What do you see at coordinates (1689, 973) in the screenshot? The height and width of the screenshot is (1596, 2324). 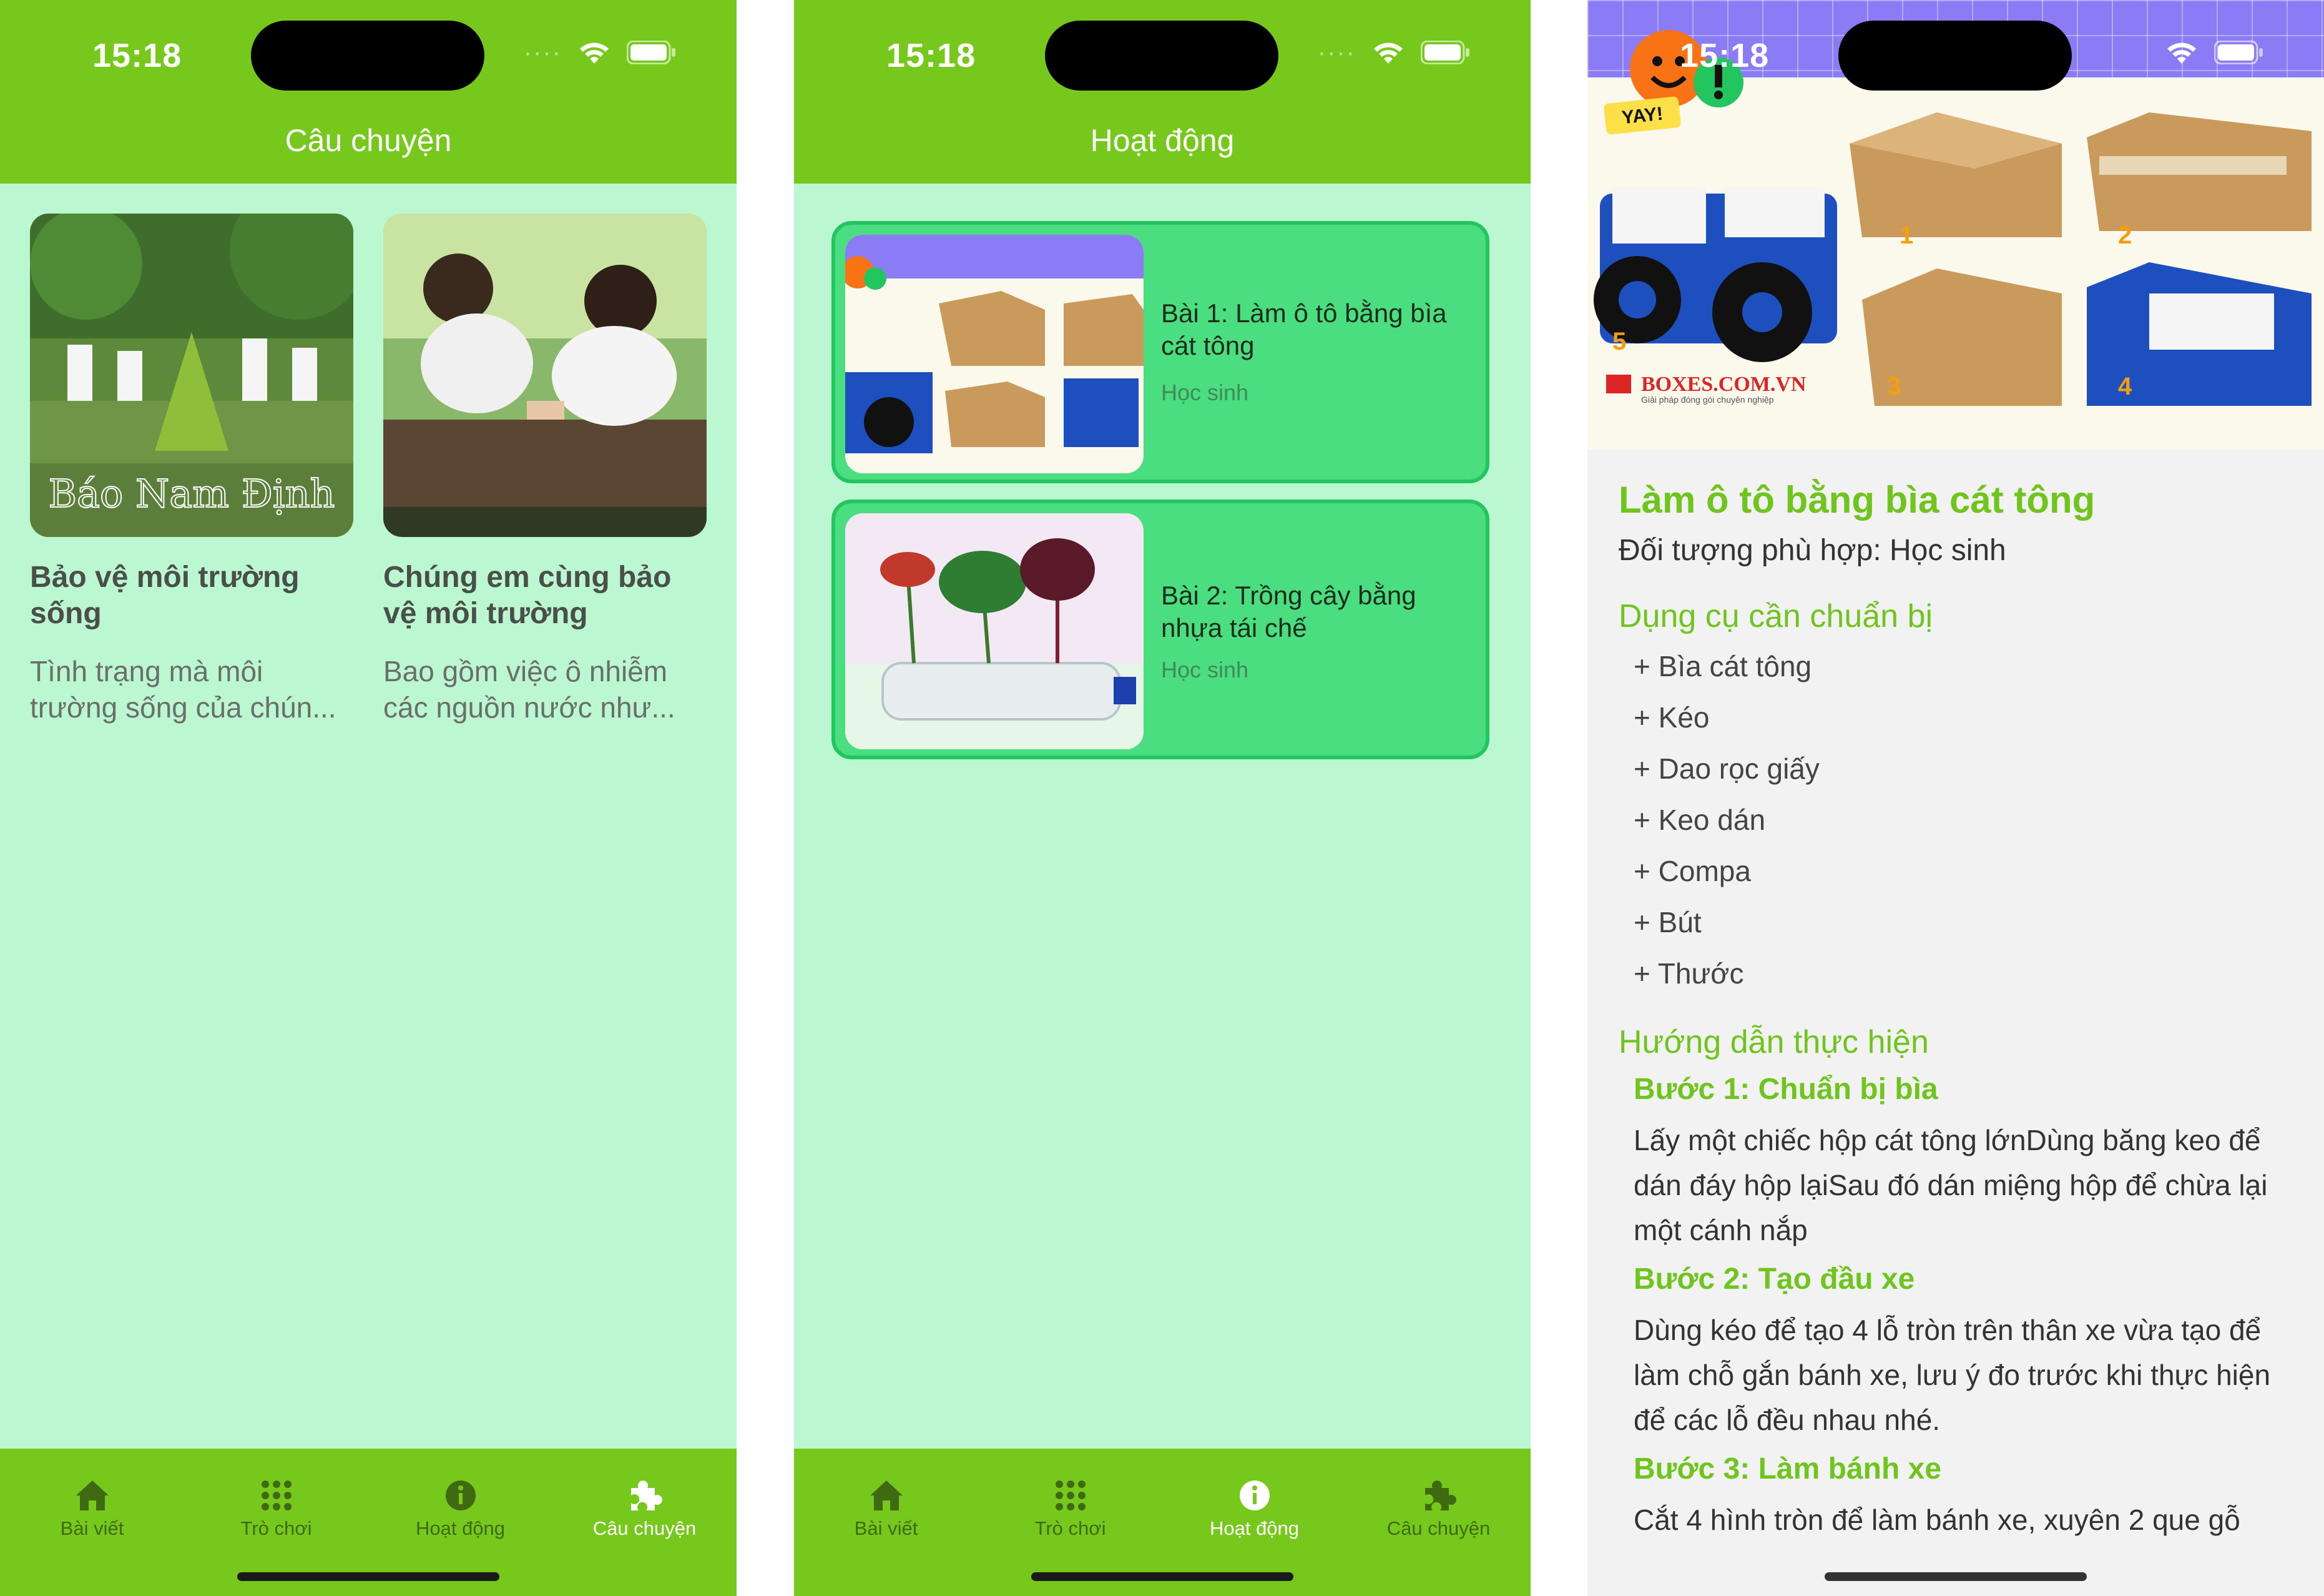 I see `tool-item: + Thước` at bounding box center [1689, 973].